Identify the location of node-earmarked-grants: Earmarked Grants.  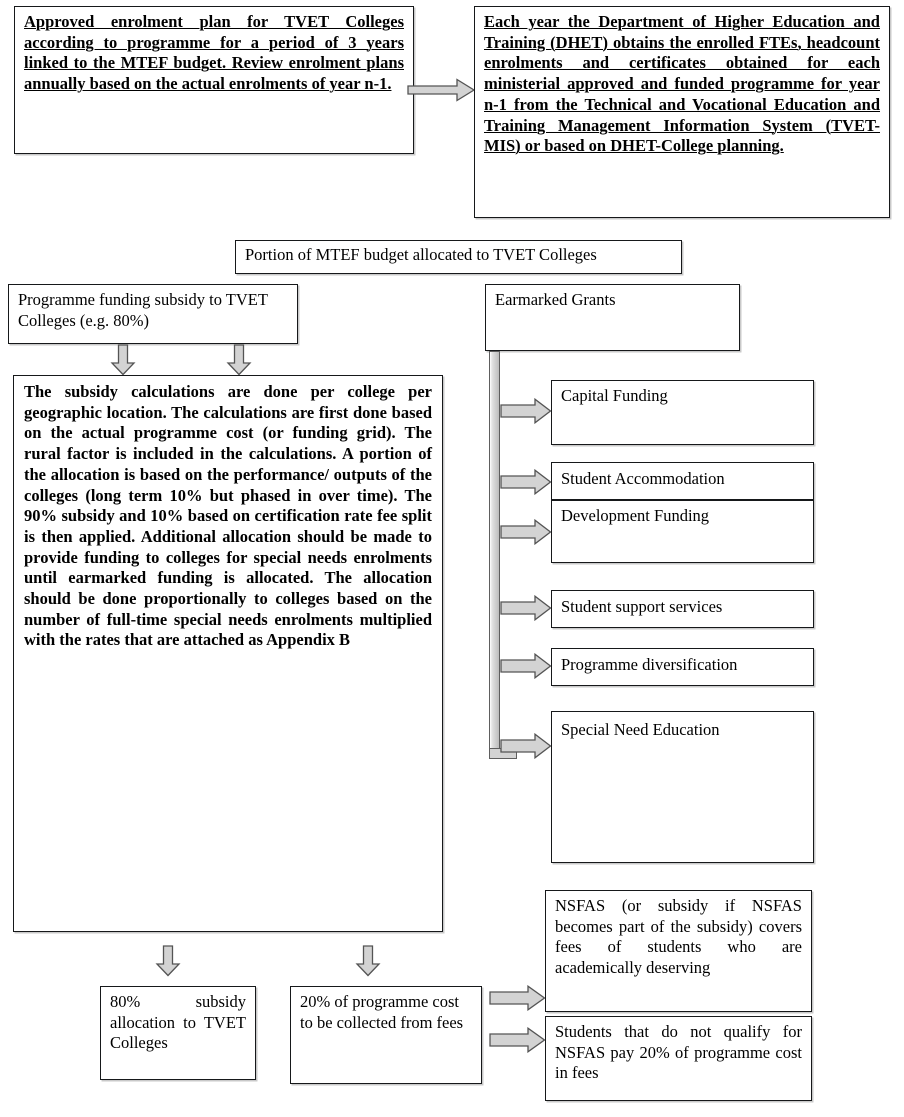
(612, 317).